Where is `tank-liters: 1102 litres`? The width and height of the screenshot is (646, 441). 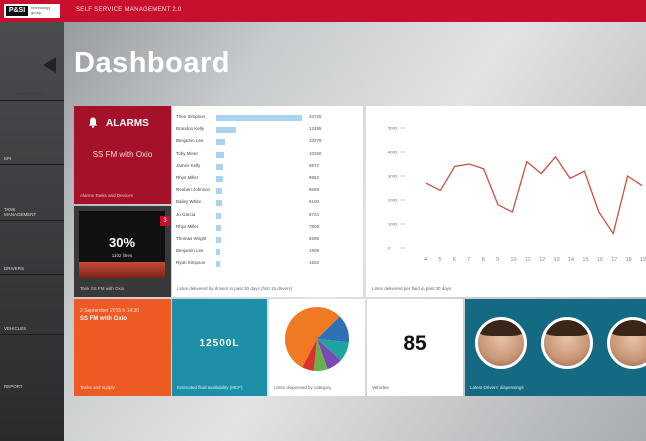
tank-liters: 1102 litres is located at coordinates (122, 255).